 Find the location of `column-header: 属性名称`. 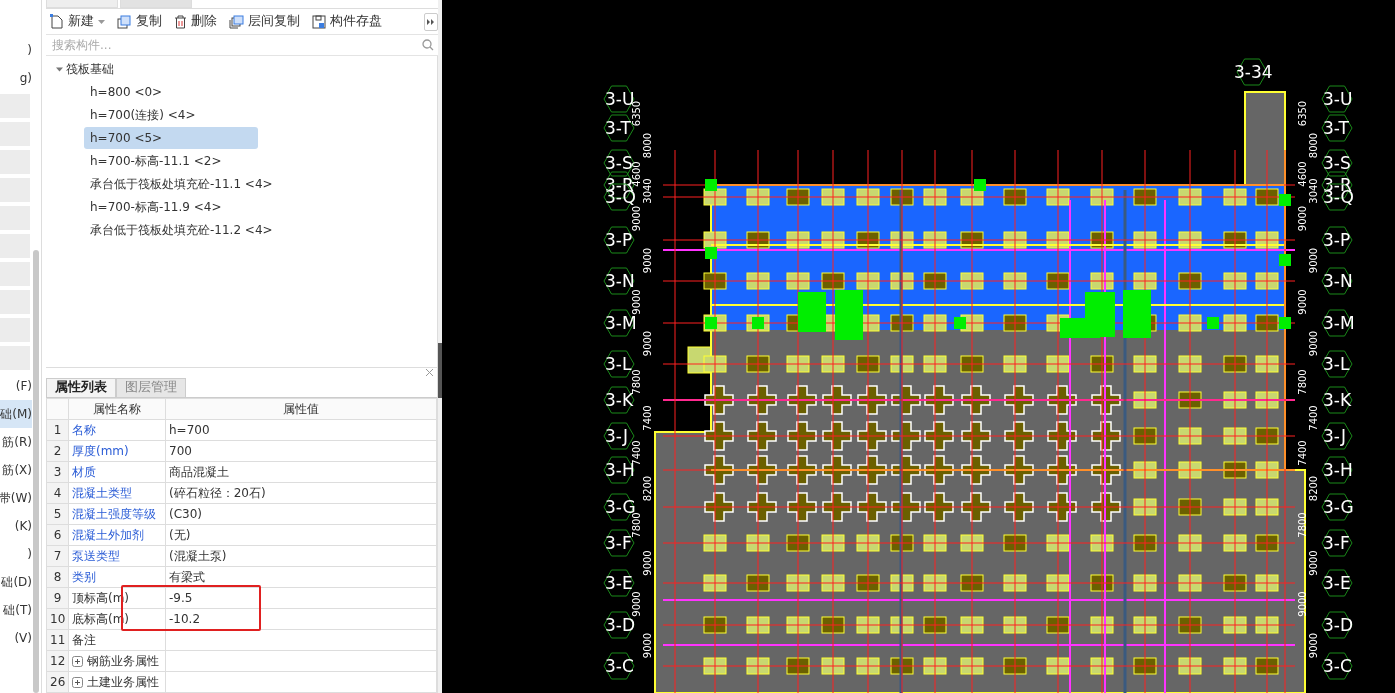

column-header: 属性名称 is located at coordinates (117, 409).